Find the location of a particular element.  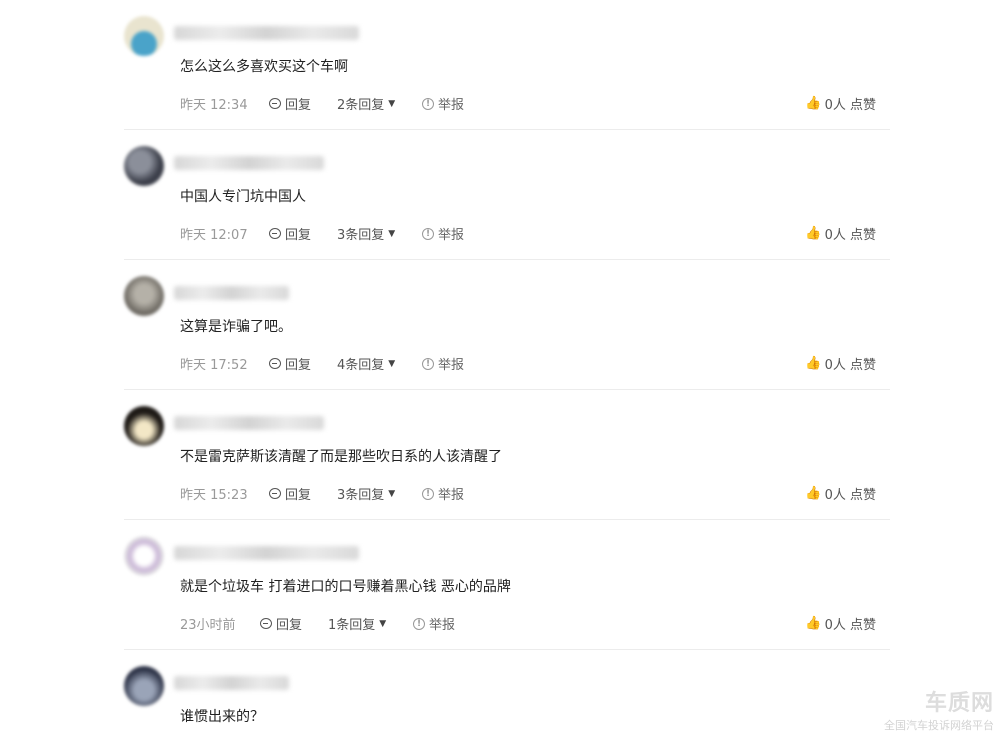

replies-toggle: 2条回复 ▼ is located at coordinates (366, 103).